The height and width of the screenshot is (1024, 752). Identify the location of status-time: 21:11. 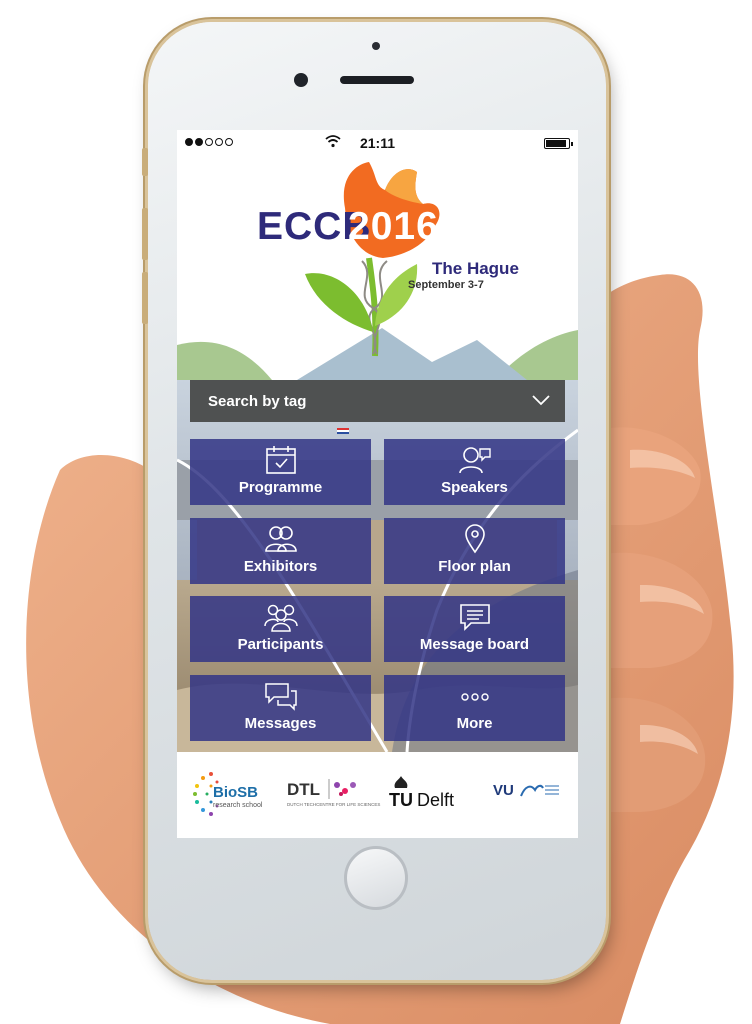
(377, 143).